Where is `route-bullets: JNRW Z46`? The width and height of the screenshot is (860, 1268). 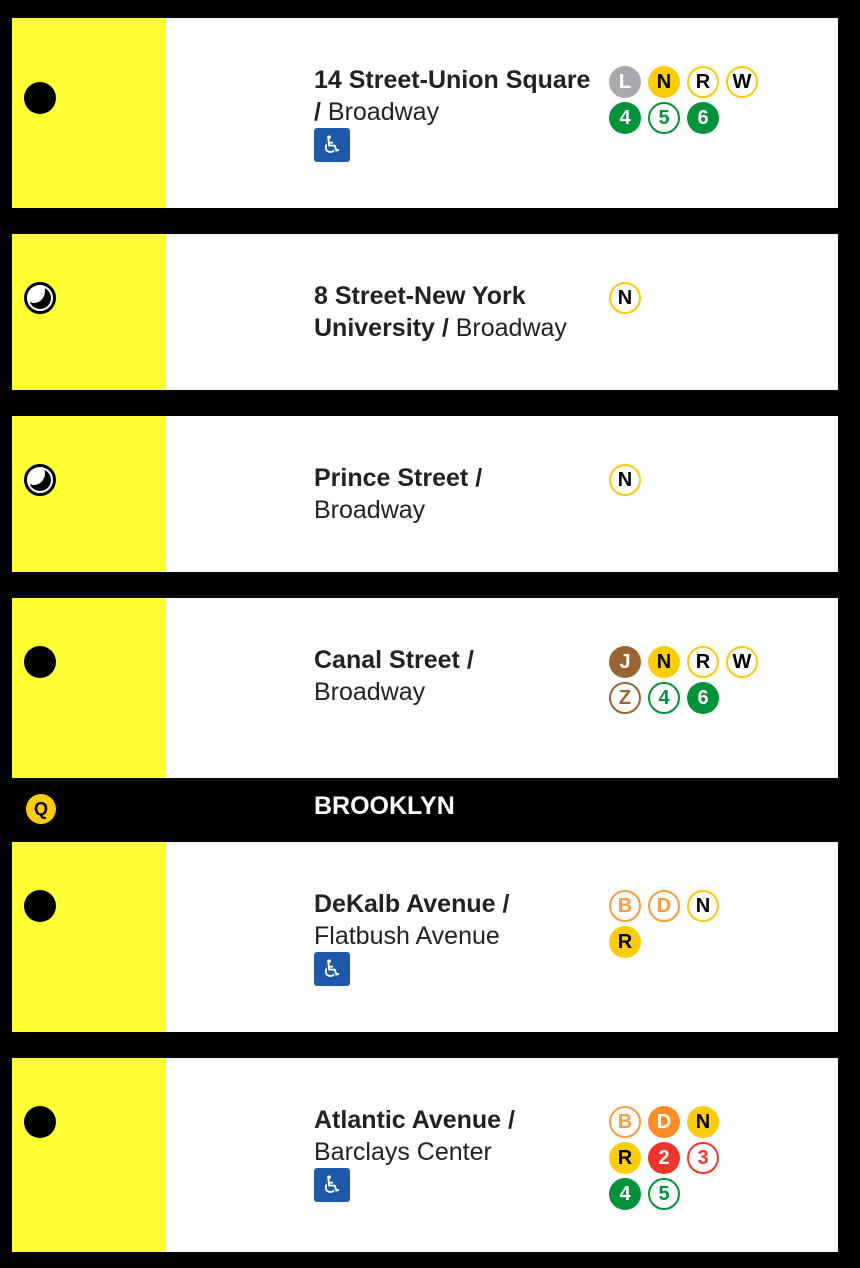 route-bullets: JNRW Z46 is located at coordinates (687, 682).